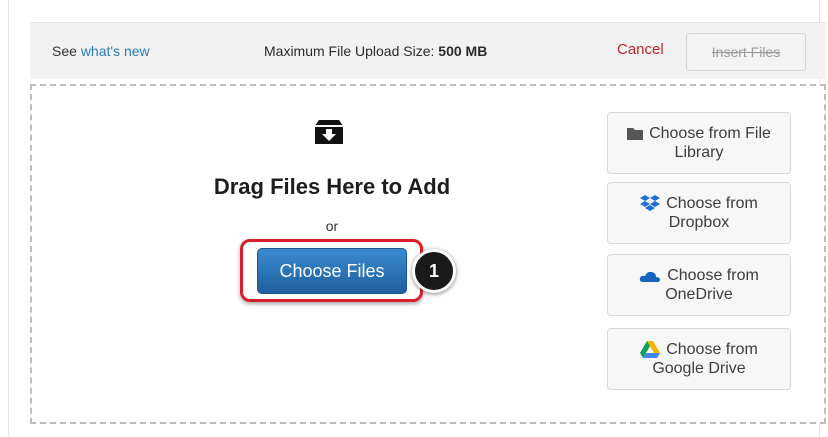 The image size is (828, 437). Describe the element at coordinates (699, 222) in the screenshot. I see `source-label-line2: Dropbox` at that location.